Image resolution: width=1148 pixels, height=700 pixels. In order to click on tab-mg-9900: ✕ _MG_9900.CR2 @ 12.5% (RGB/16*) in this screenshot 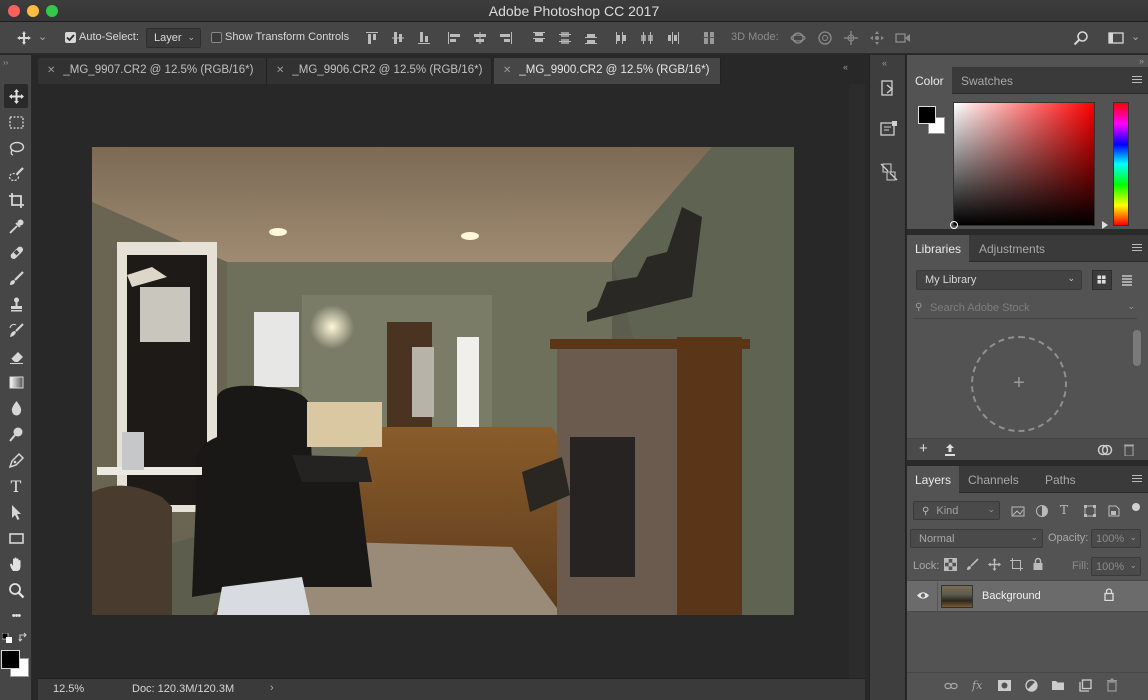, I will do `click(607, 71)`.